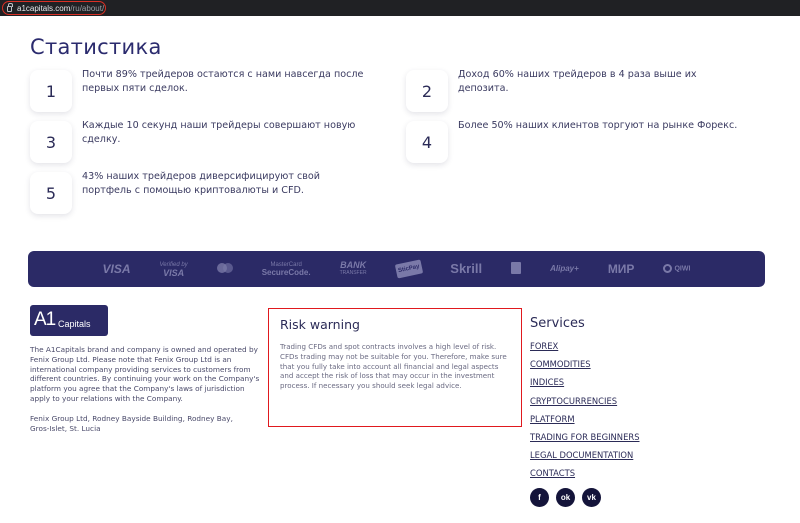 This screenshot has width=800, height=523. Describe the element at coordinates (516, 269) in the screenshot. I see `wallet-icon` at that location.